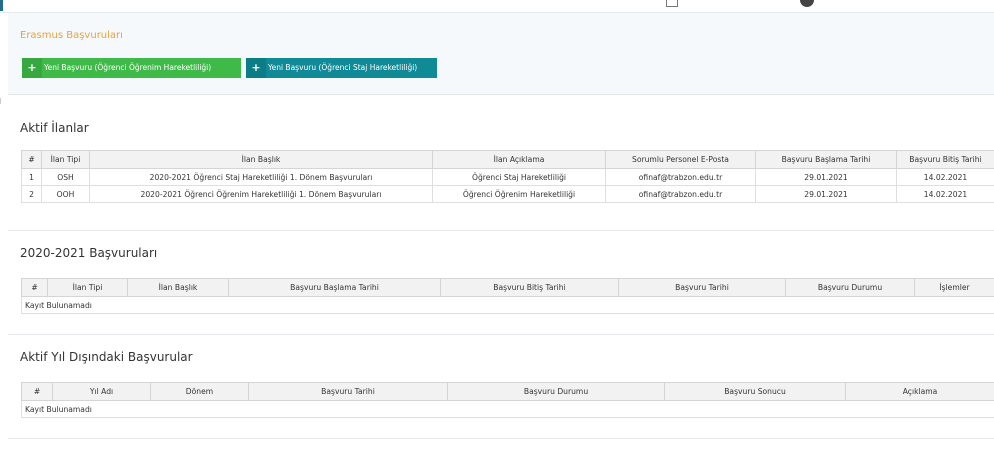  I want to click on active-listings-title: Aktif İlanlar, so click(54, 128).